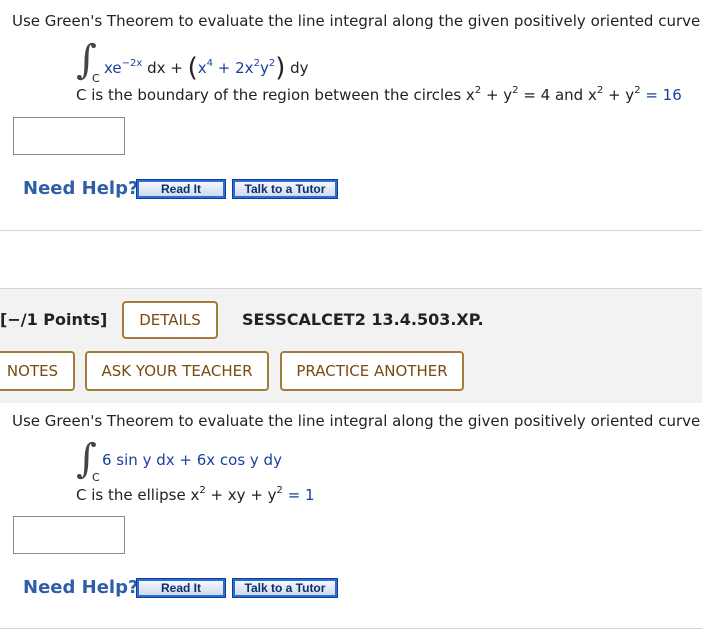 This screenshot has width=702, height=632. I want to click on talk-to-tutor-button-1: Talk to a Tutor, so click(285, 189).